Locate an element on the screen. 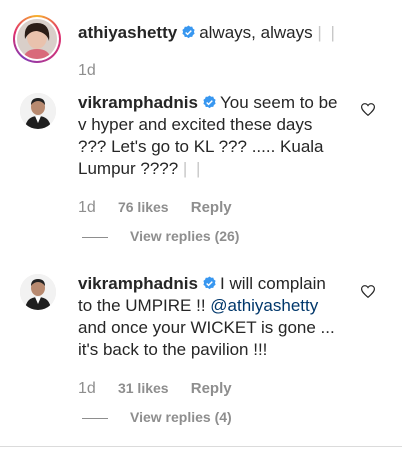 The height and width of the screenshot is (450, 402). comment-text-line: ??? Let's go to KL ??? ..... Kuala is located at coordinates (201, 146).